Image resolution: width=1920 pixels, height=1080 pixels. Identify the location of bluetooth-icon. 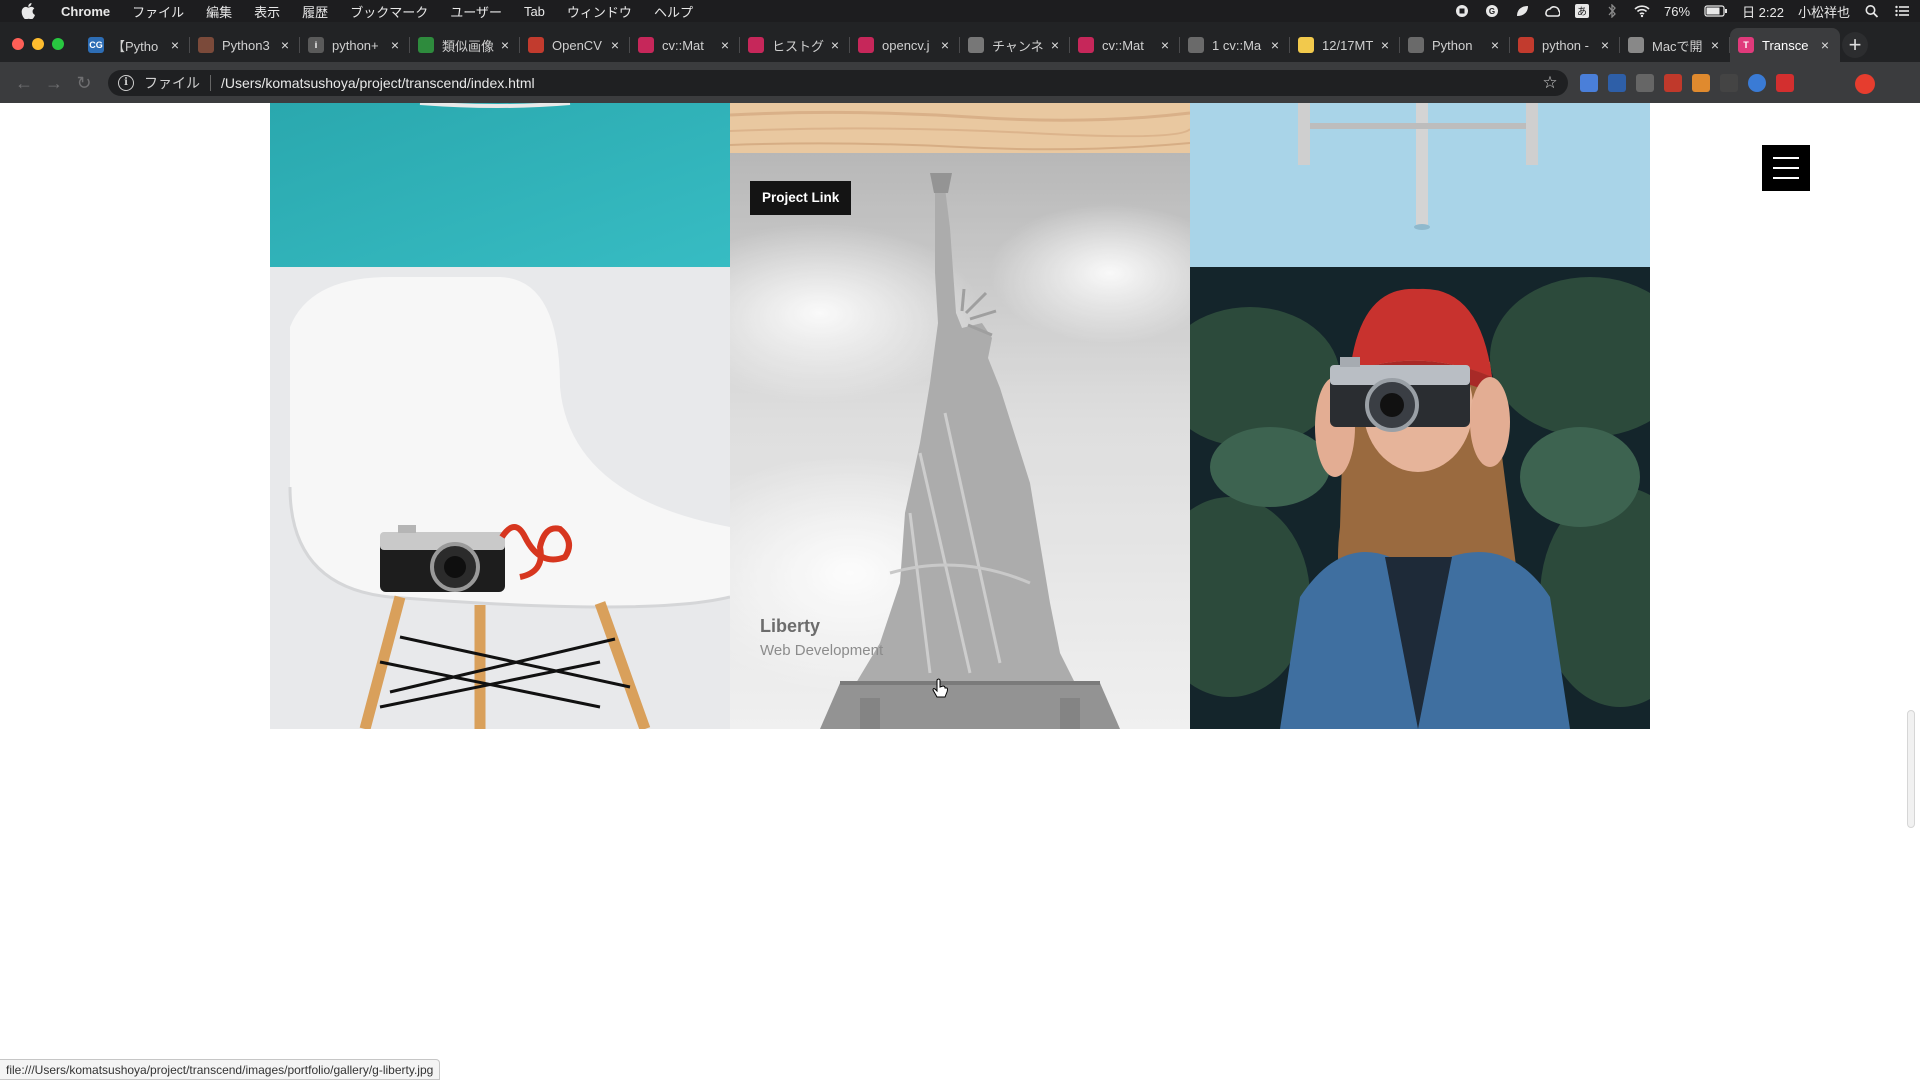
(1612, 11).